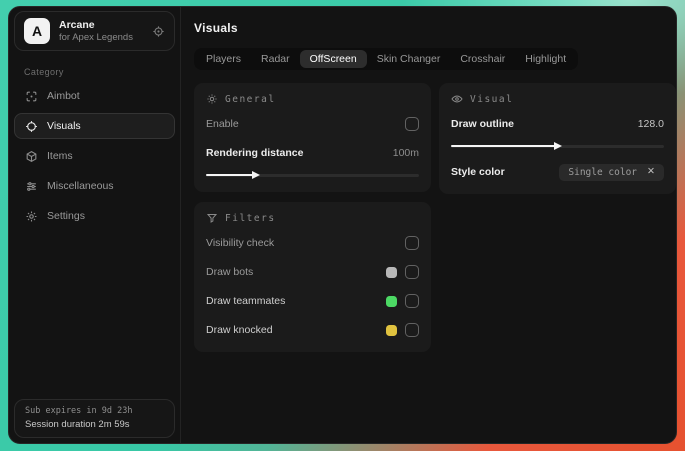 The width and height of the screenshot is (685, 451). I want to click on sliders-icon, so click(31, 186).